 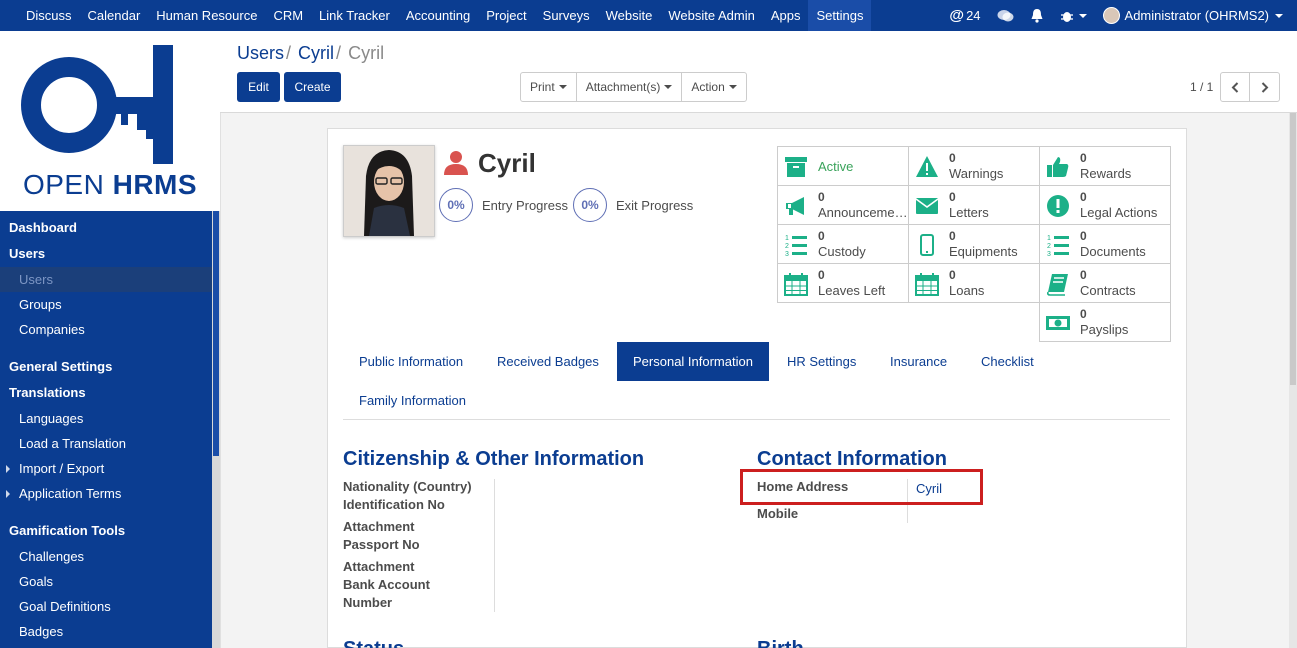 I want to click on highlight-box, so click(x=861, y=487).